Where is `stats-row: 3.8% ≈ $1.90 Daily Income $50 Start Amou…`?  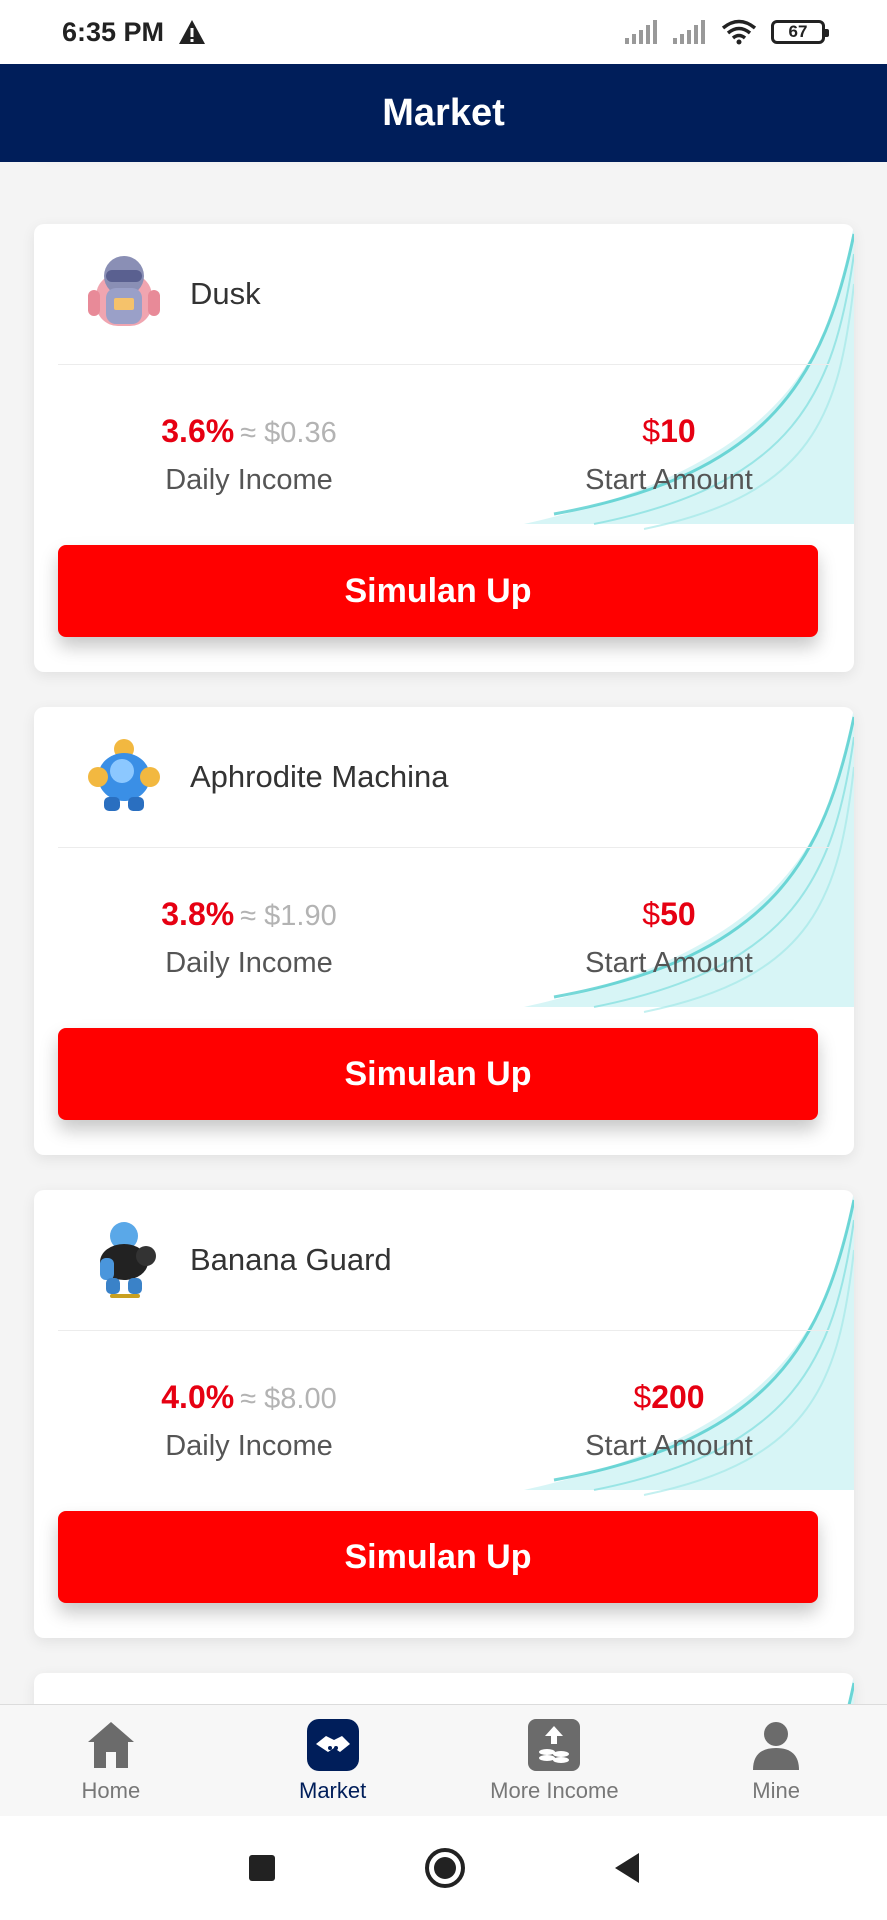
stats-row: 3.8% ≈ $1.90 Daily Income $50 Start Amou… is located at coordinates (444, 938).